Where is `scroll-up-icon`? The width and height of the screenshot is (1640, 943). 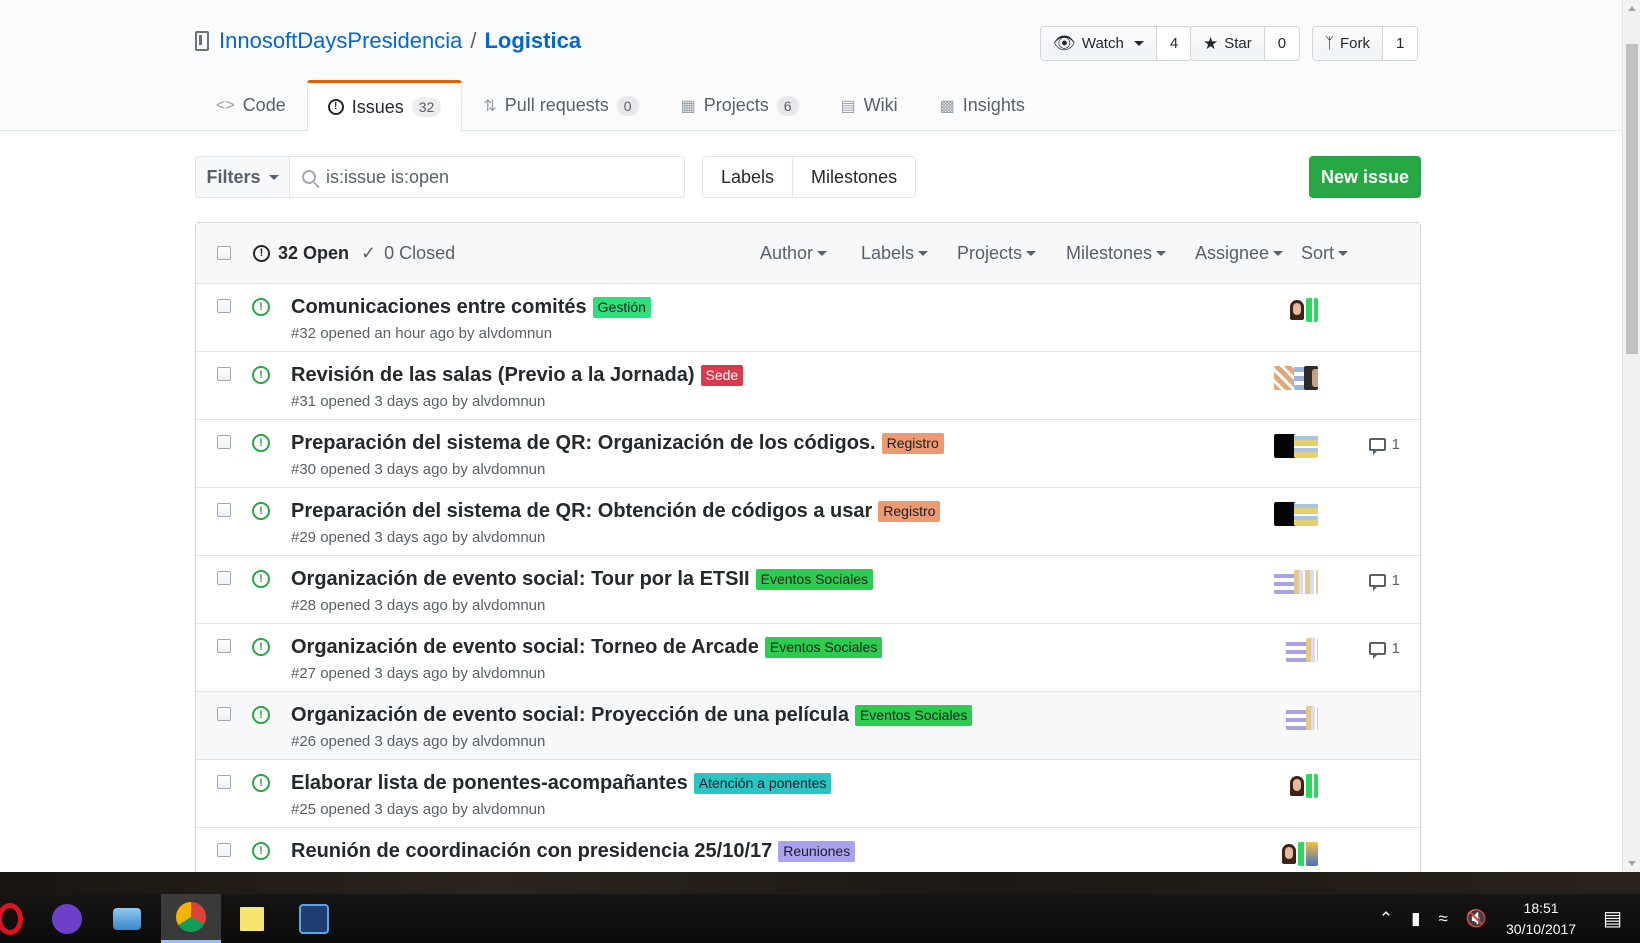 scroll-up-icon is located at coordinates (1632, 8).